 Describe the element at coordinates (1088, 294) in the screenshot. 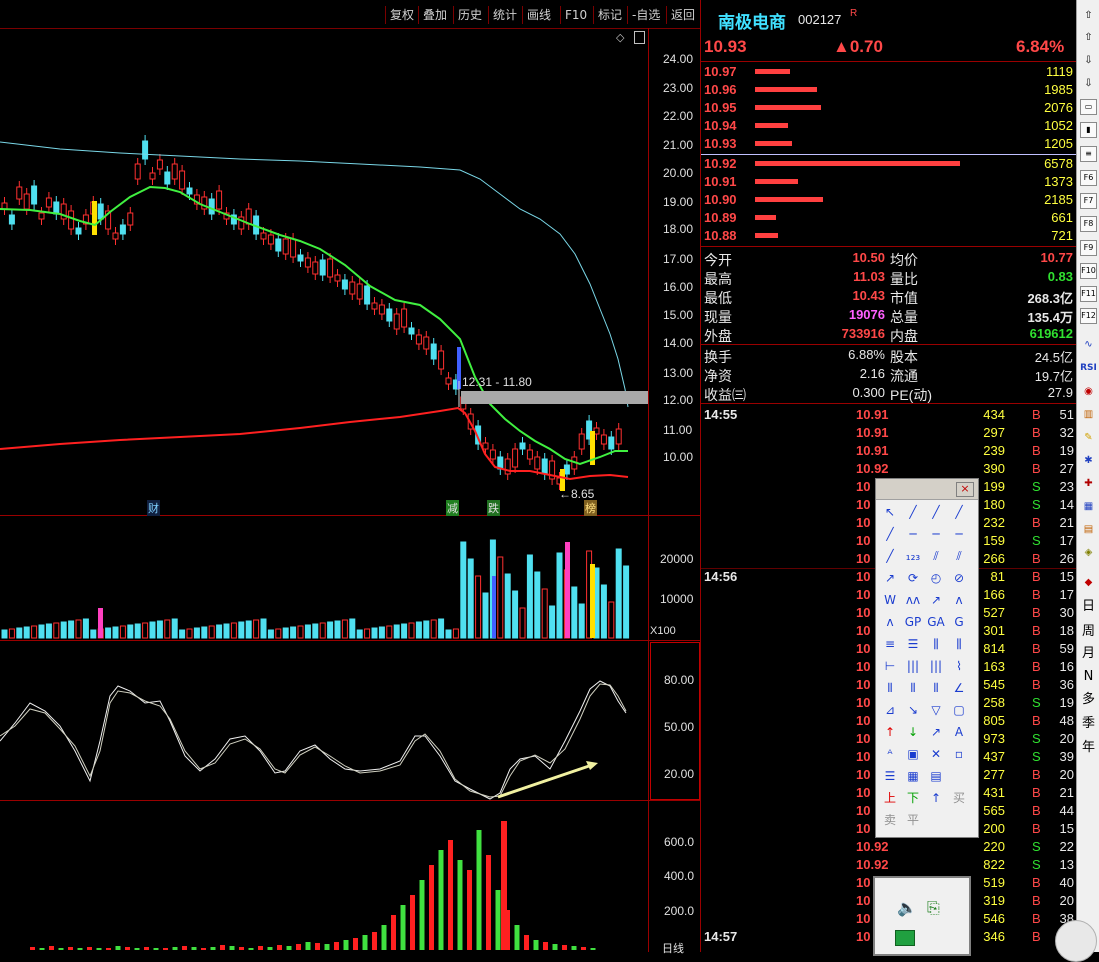

I see `fkey-f11-icon: F11` at that location.